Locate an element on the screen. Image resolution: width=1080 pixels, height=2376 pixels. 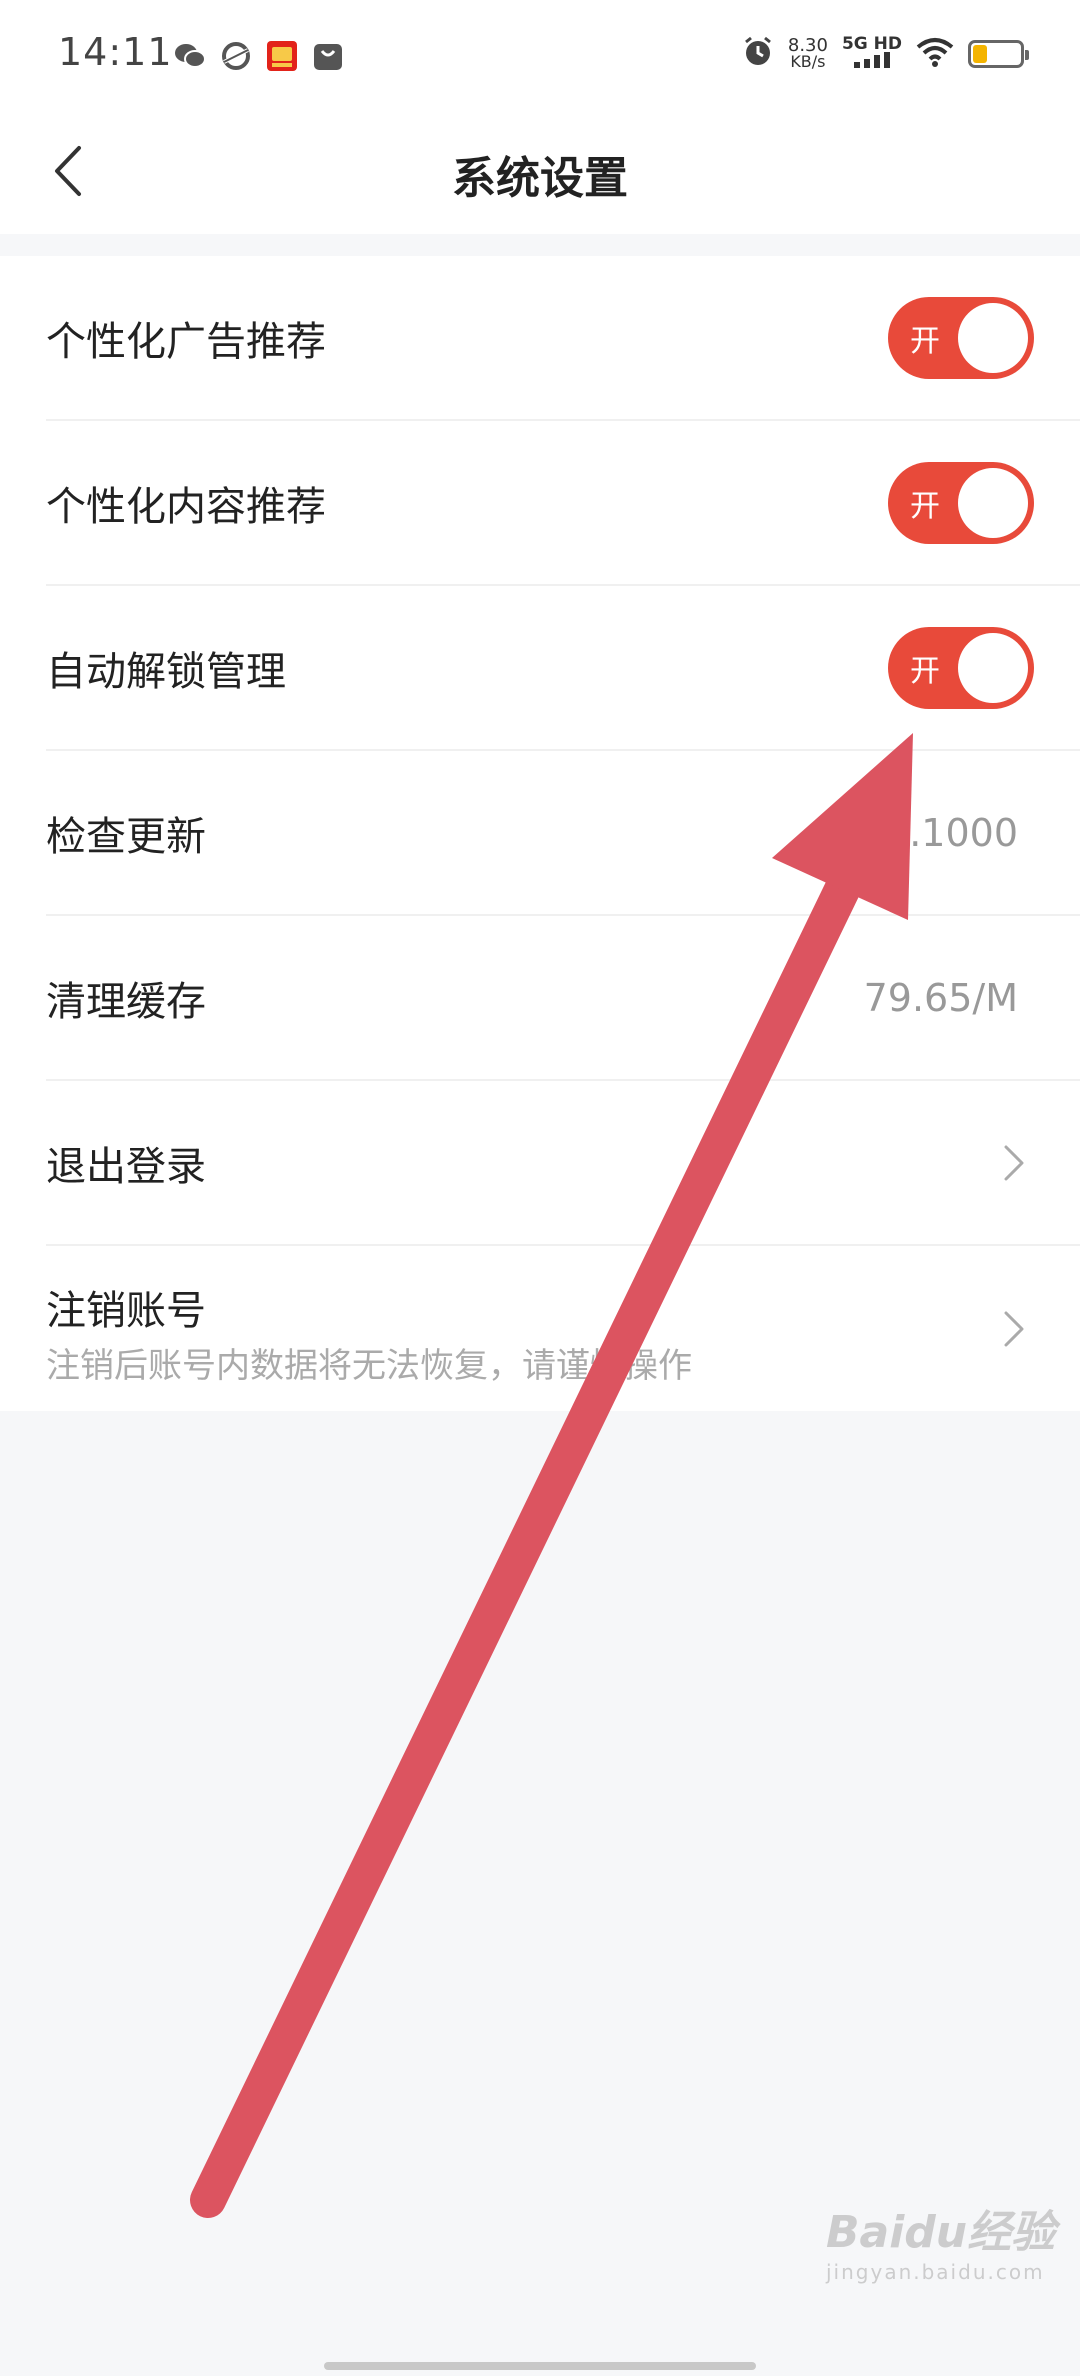
page-title: 系统设置 is located at coordinates (540, 178).